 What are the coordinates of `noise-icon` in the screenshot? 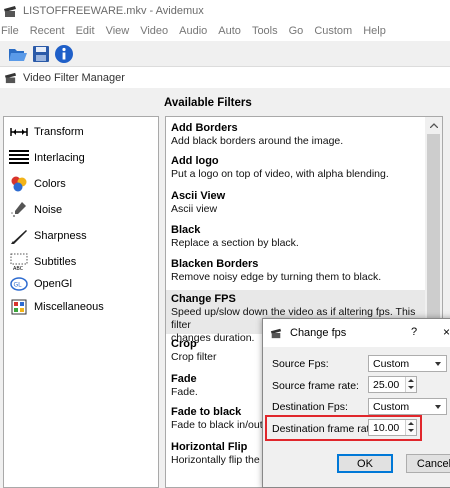 It's located at (19, 210).